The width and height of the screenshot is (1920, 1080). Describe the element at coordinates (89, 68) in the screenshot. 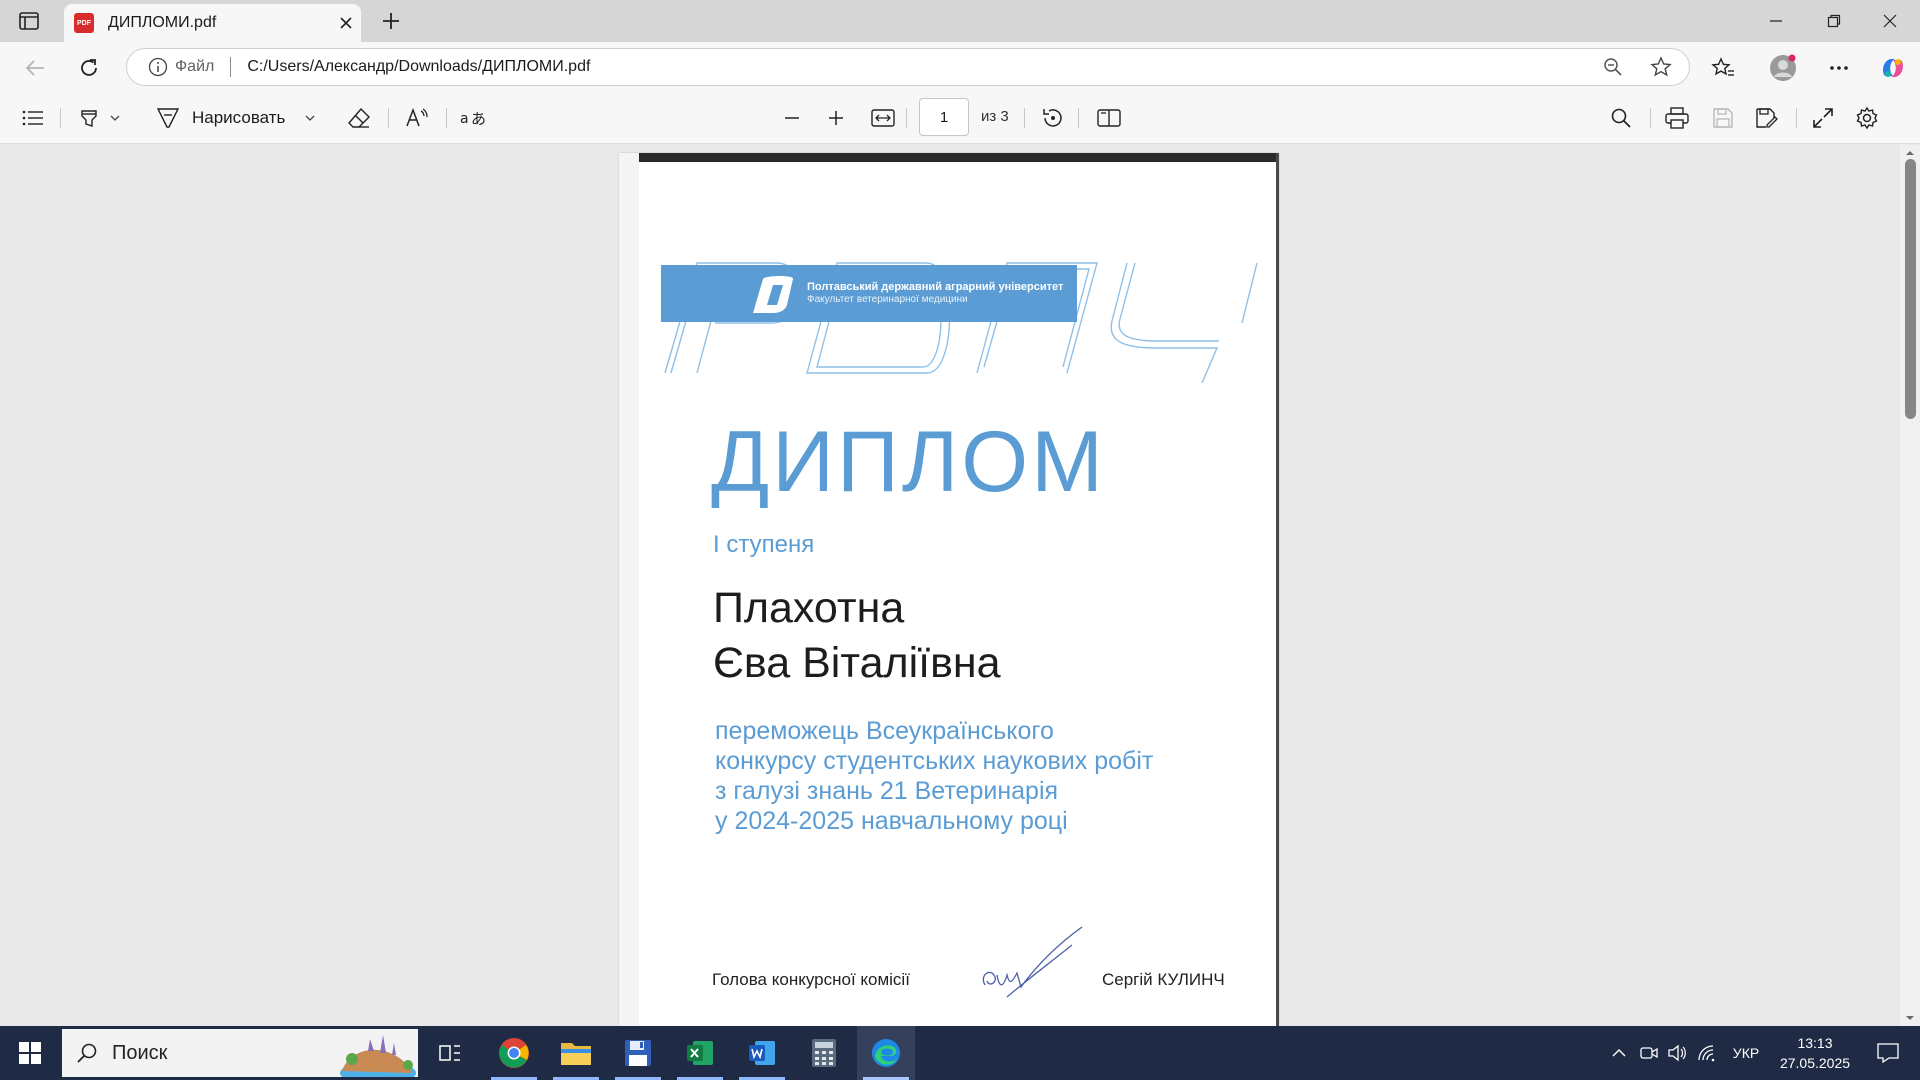

I see `refresh-button` at that location.